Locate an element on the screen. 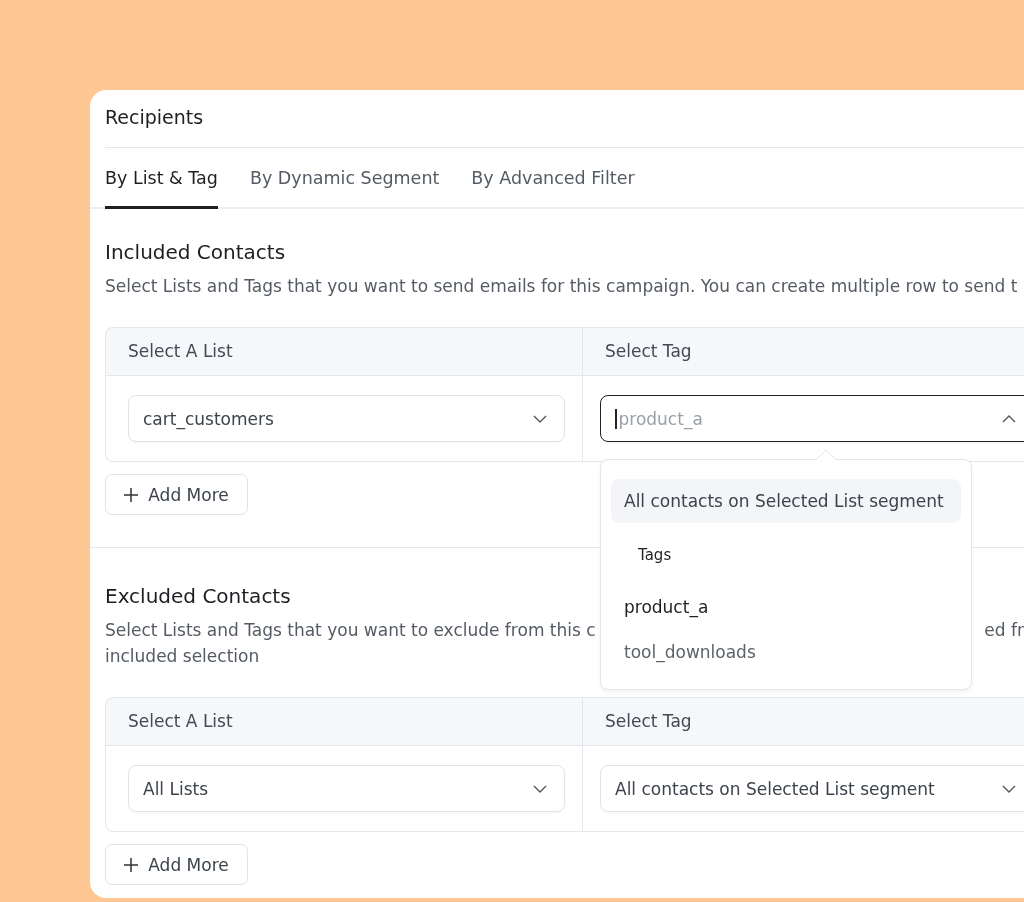 This screenshot has width=1024, height=902. tab: By Advanced Filter is located at coordinates (553, 178).